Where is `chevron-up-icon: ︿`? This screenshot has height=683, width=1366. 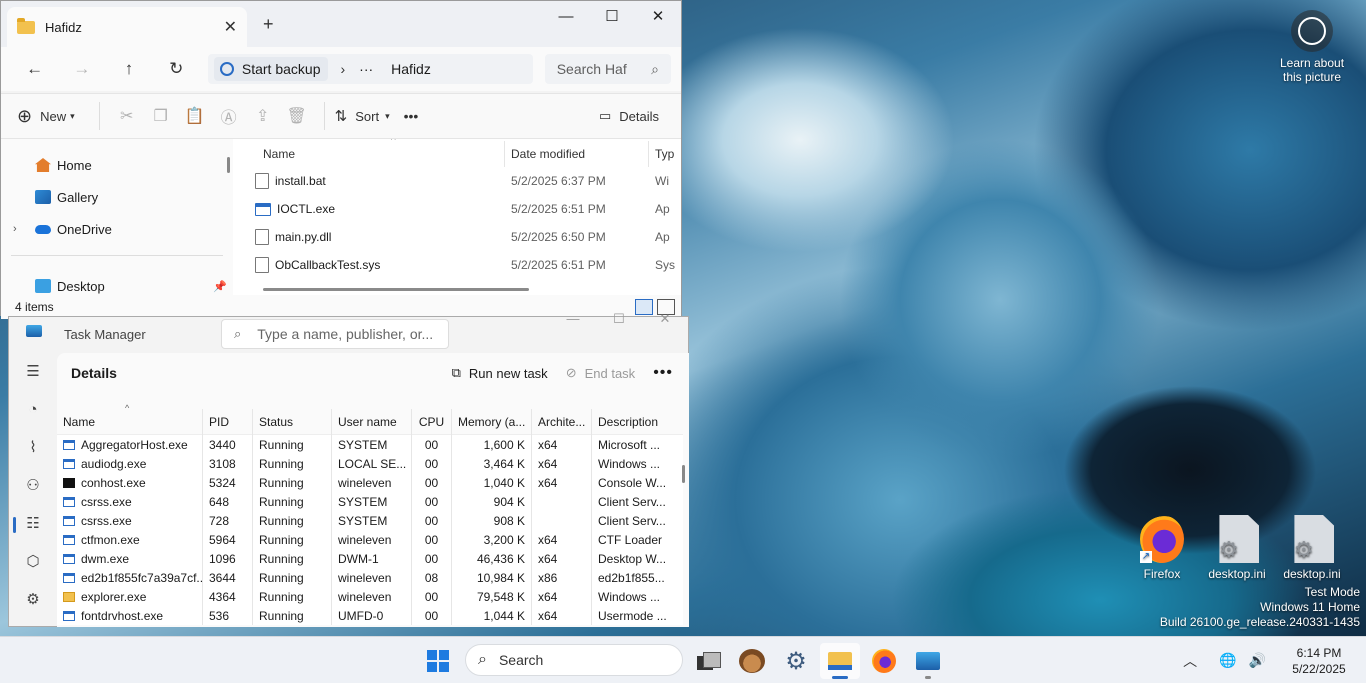 chevron-up-icon: ︿ is located at coordinates (1190, 661).